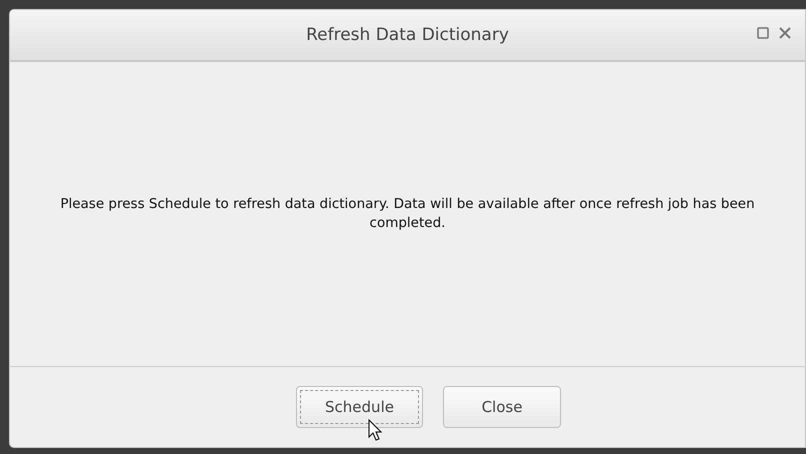  Describe the element at coordinates (763, 33) in the screenshot. I see `maximize-icon` at that location.